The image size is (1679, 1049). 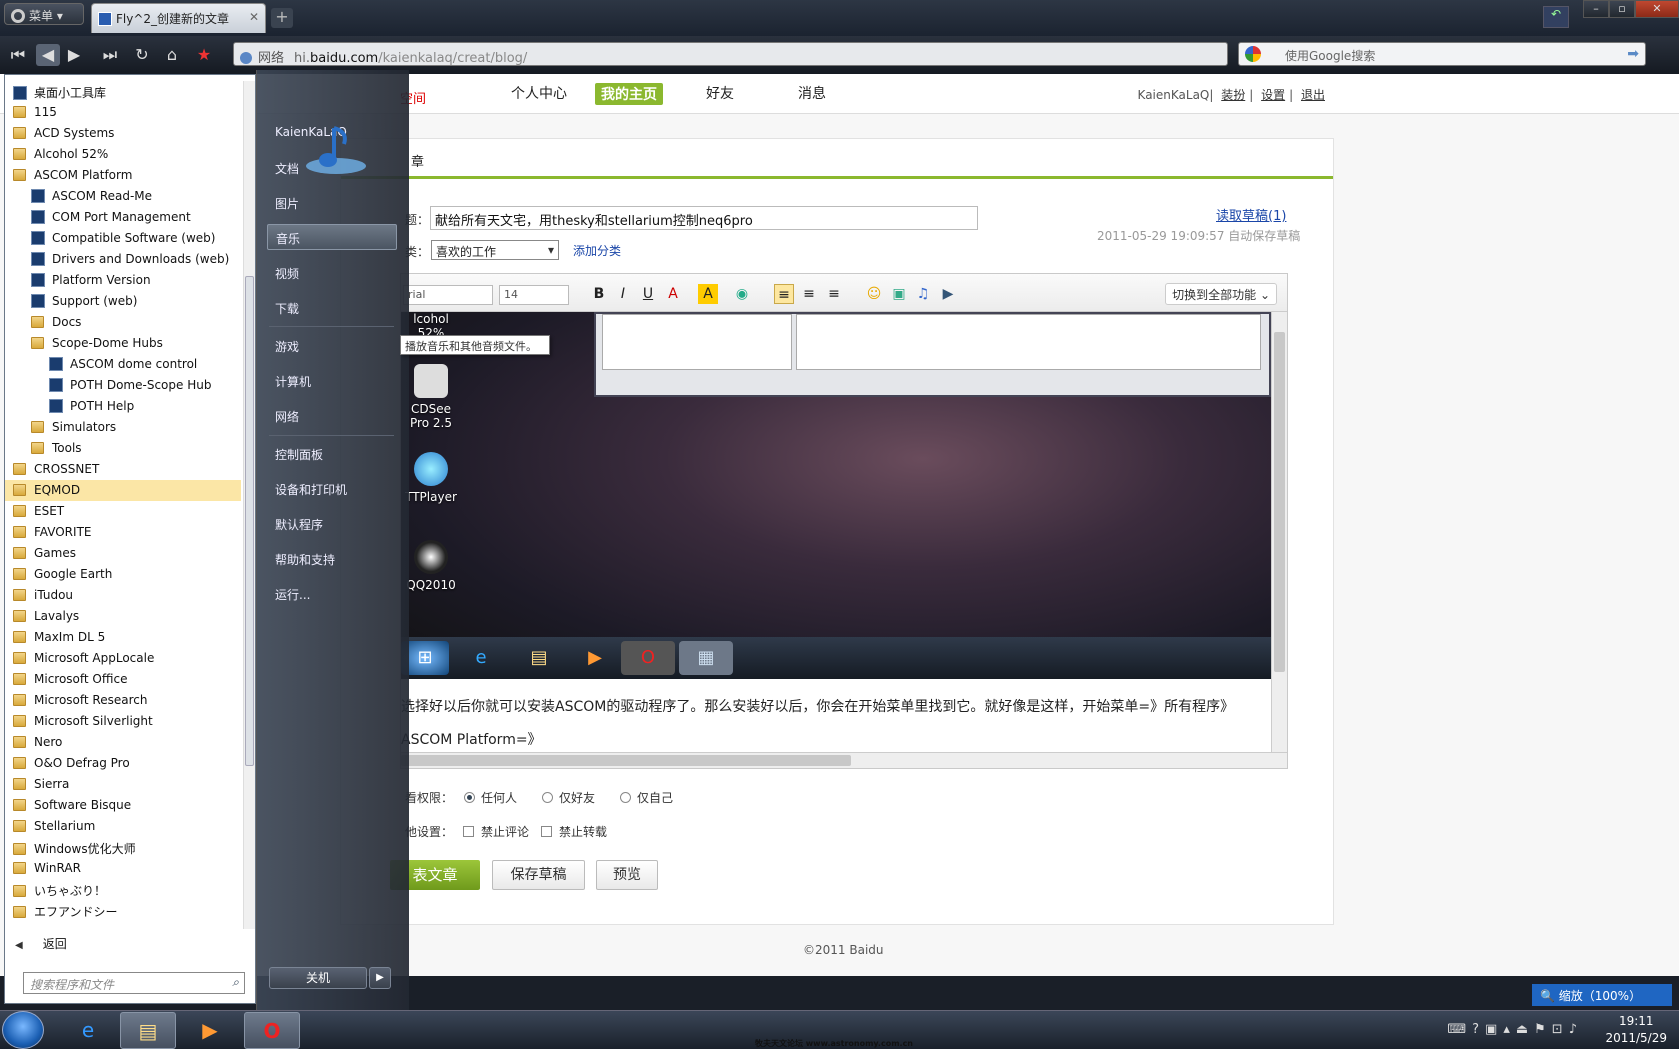 What do you see at coordinates (1251, 214) in the screenshot?
I see `read-draft-link: 读取草稿(1)` at bounding box center [1251, 214].